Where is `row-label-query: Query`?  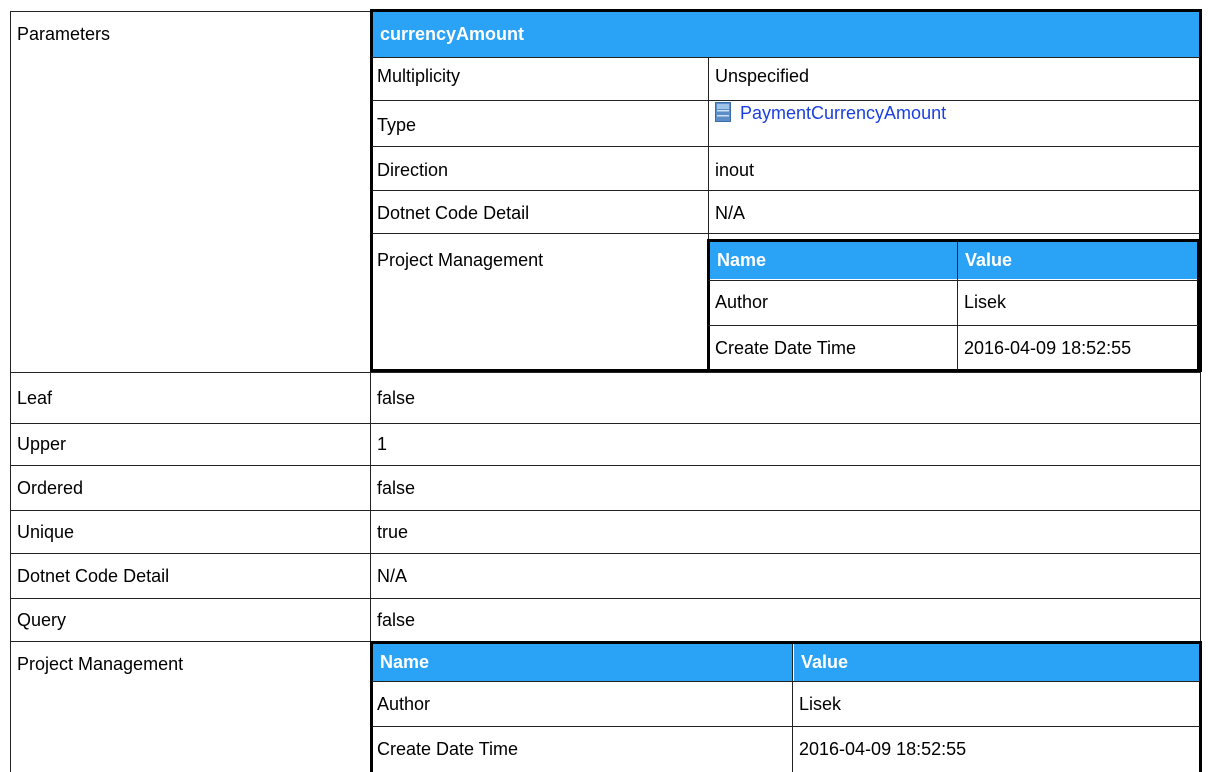
row-label-query: Query is located at coordinates (42, 619).